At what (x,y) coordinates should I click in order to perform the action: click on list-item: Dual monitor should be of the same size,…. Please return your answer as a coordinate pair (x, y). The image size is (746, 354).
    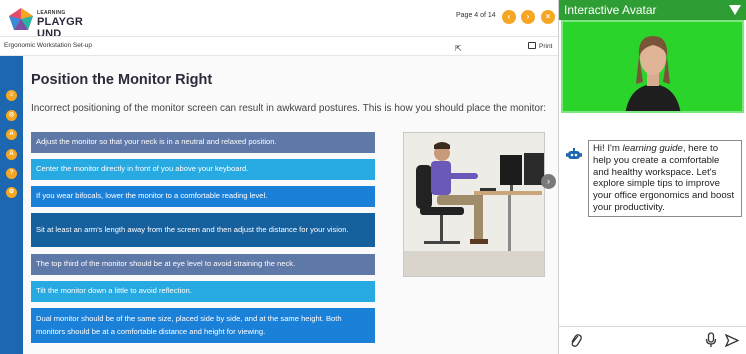
    Looking at the image, I should click on (203, 325).